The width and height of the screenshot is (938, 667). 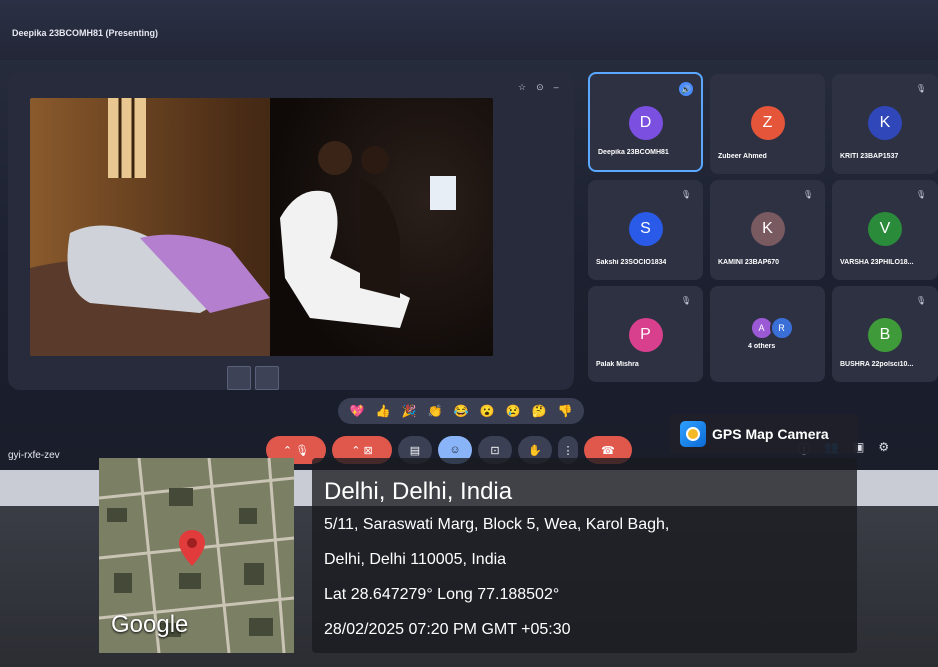 What do you see at coordinates (617, 364) in the screenshot?
I see `participant-name: Palak Mishra` at bounding box center [617, 364].